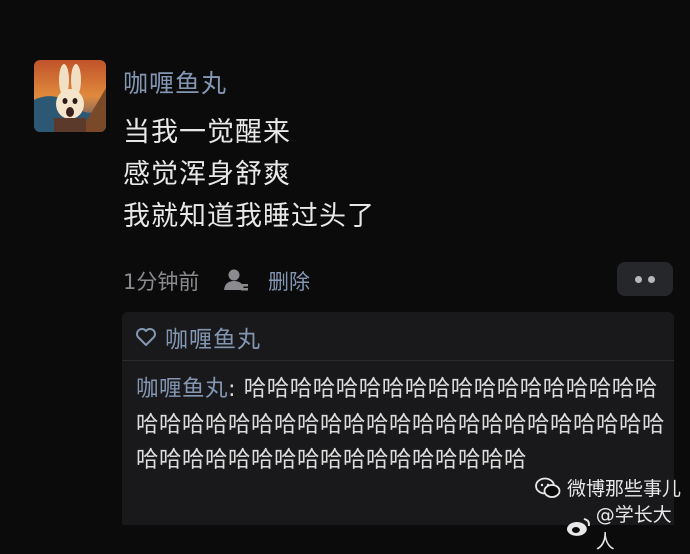 This screenshot has width=690, height=554. What do you see at coordinates (175, 82) in the screenshot?
I see `post-username: 咖喱鱼丸` at bounding box center [175, 82].